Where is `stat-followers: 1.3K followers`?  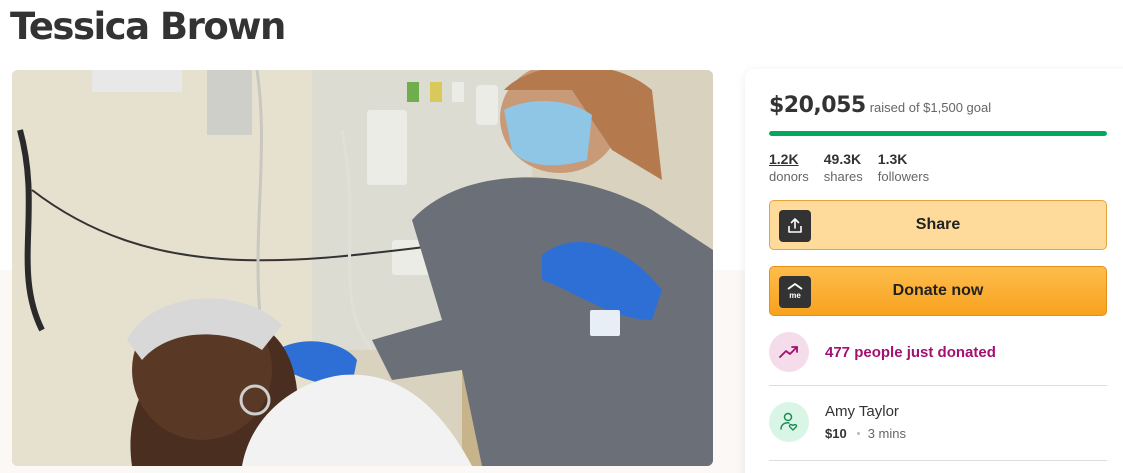
stat-followers: 1.3K followers is located at coordinates (903, 168).